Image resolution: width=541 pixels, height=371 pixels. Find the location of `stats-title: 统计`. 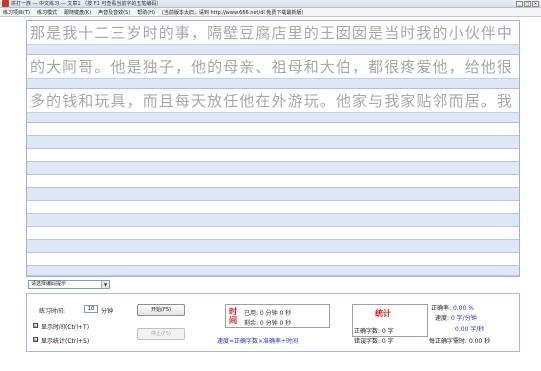

stats-title: 统计 is located at coordinates (383, 313).